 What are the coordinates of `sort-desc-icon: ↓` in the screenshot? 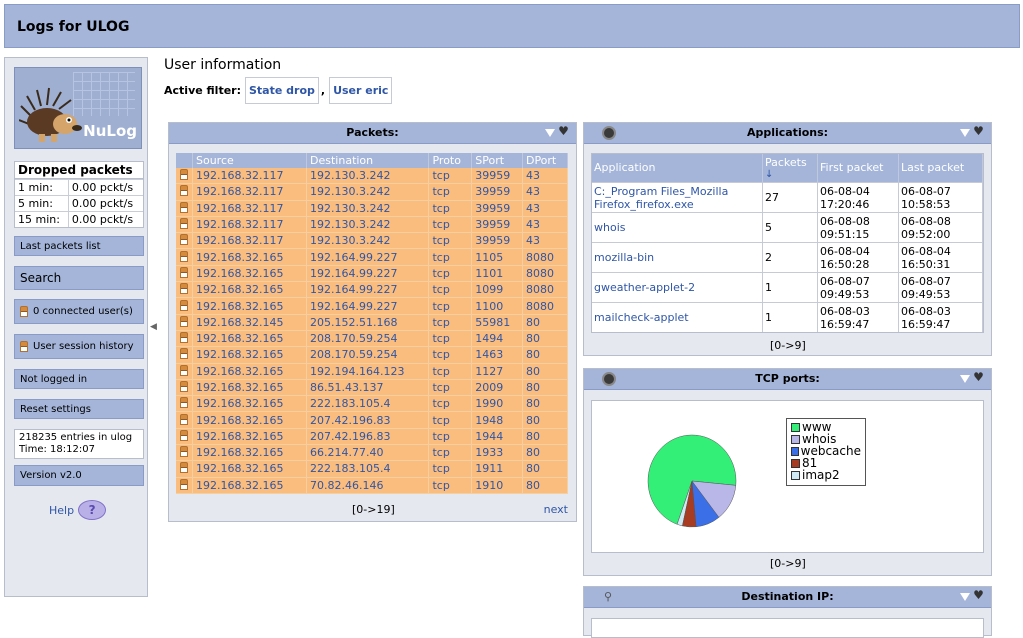 It's located at (790, 174).